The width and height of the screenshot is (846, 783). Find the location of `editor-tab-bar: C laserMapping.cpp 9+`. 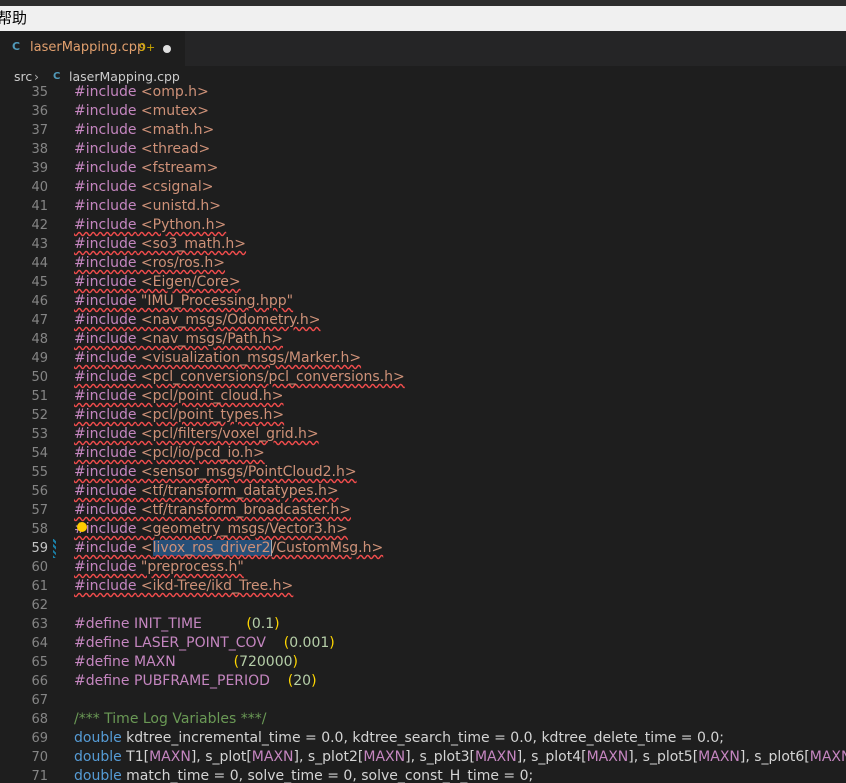

editor-tab-bar: C laserMapping.cpp 9+ is located at coordinates (423, 48).